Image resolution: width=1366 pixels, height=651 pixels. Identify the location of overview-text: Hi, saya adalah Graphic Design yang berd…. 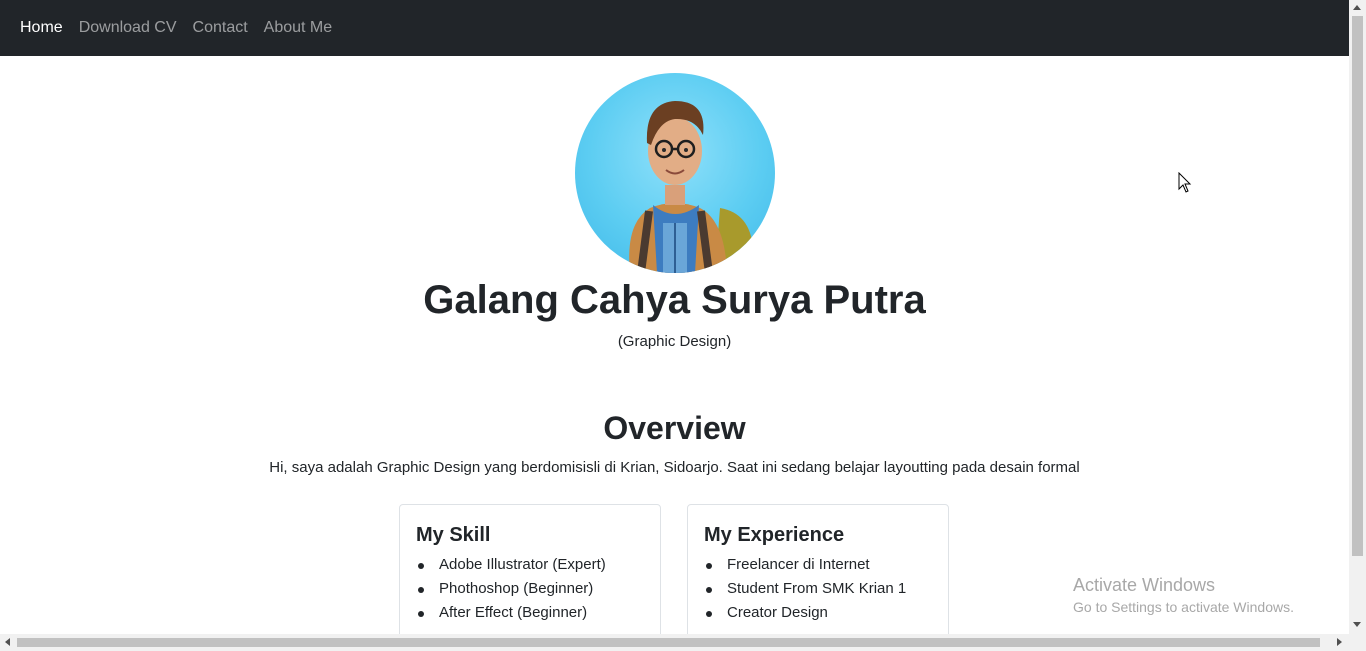
(674, 467).